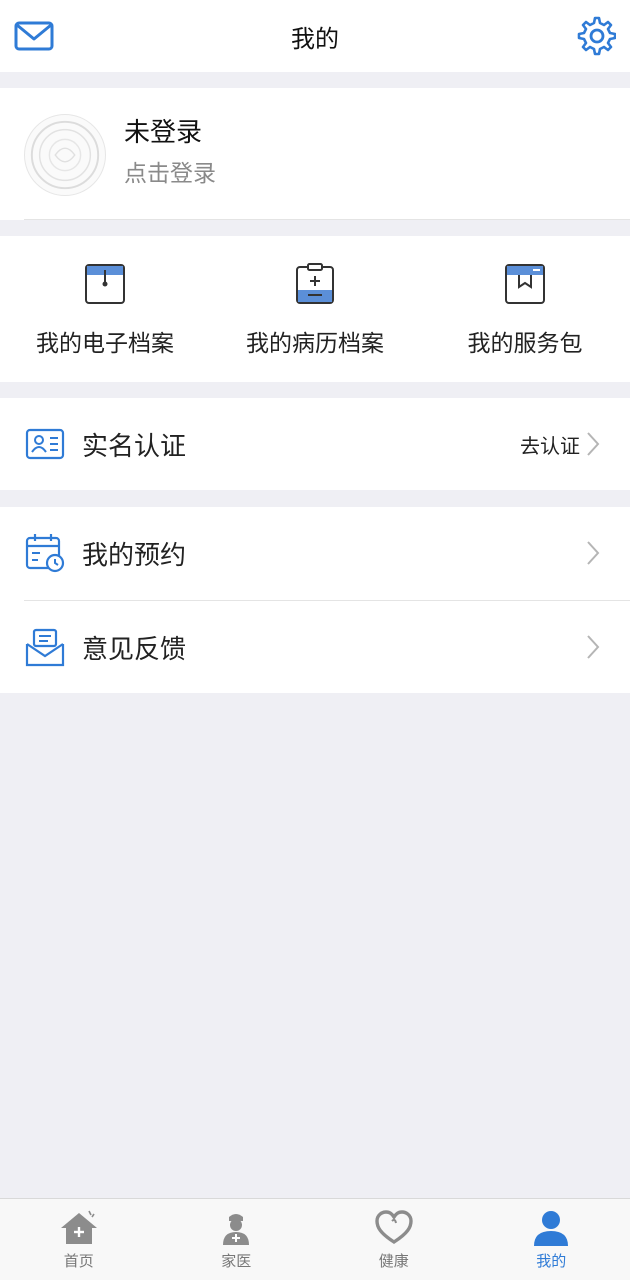  I want to click on tab-family-doctor: 家医, so click(237, 1239).